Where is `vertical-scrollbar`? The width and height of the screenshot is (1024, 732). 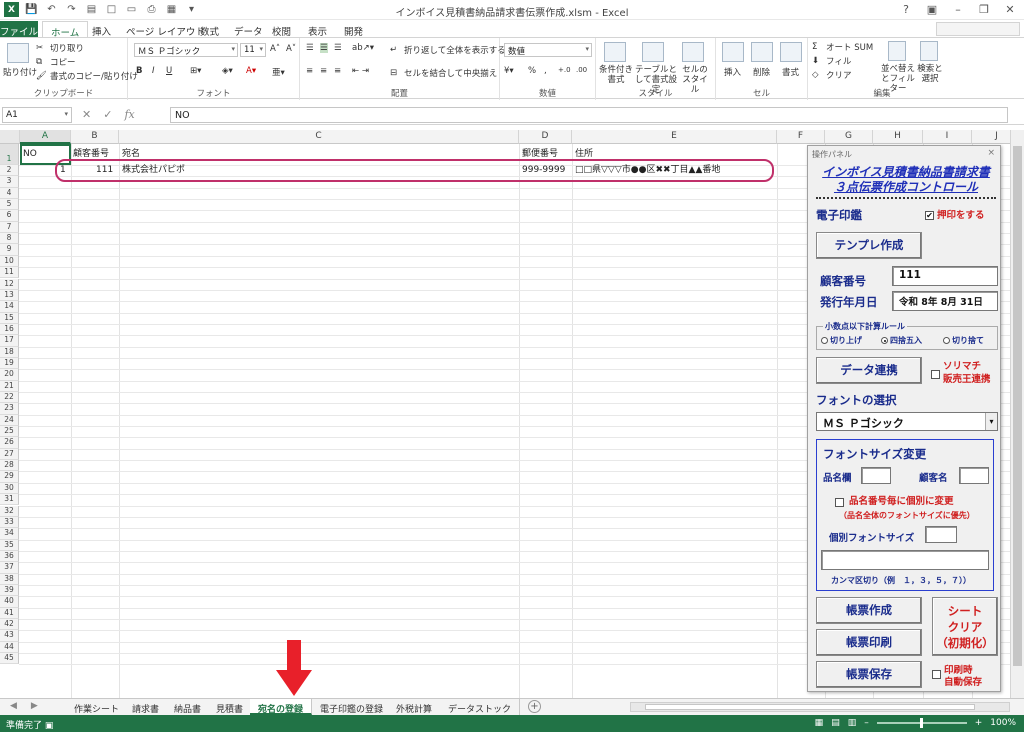
vertical-scrollbar is located at coordinates (1017, 414).